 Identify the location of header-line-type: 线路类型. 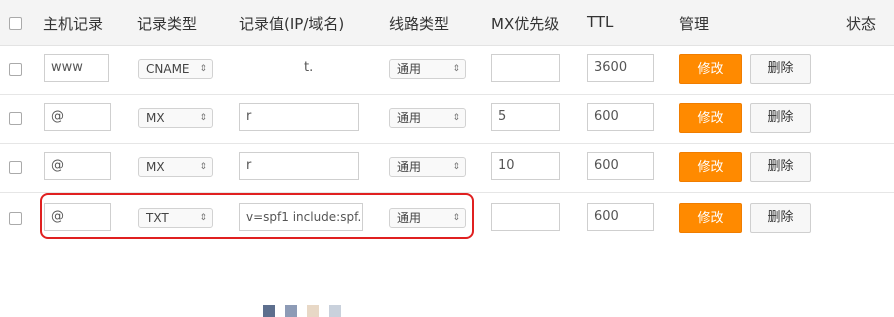
(419, 24).